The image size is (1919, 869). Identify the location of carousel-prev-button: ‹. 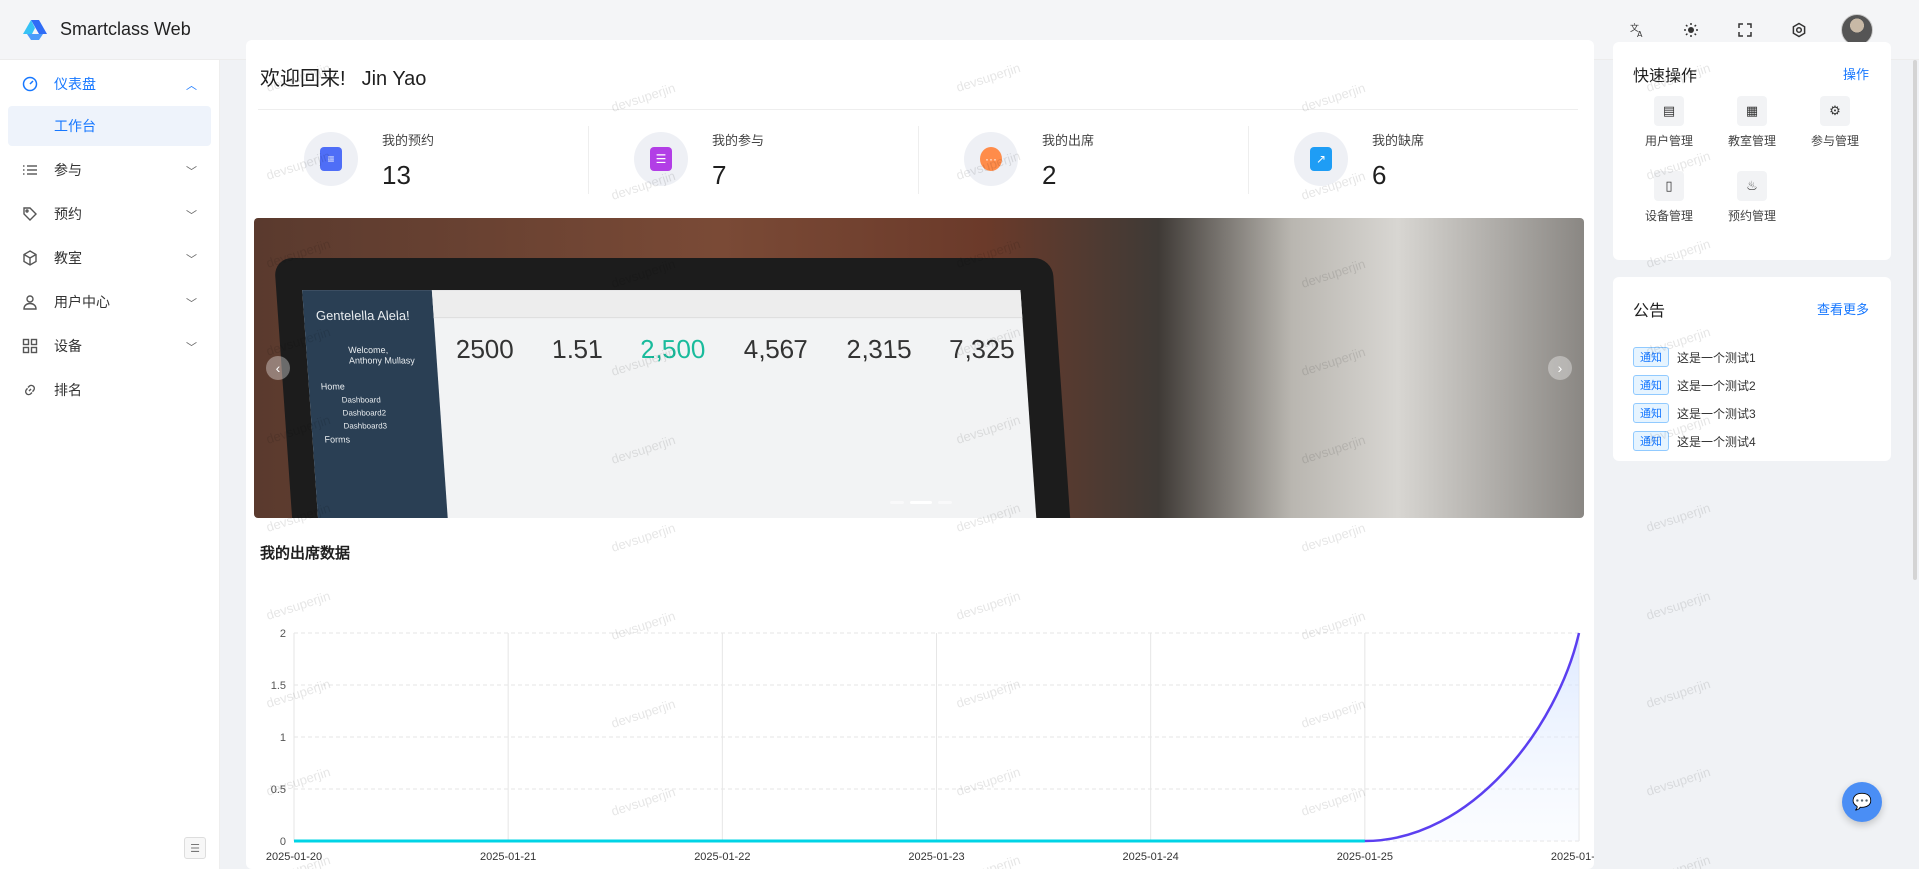
(278, 368).